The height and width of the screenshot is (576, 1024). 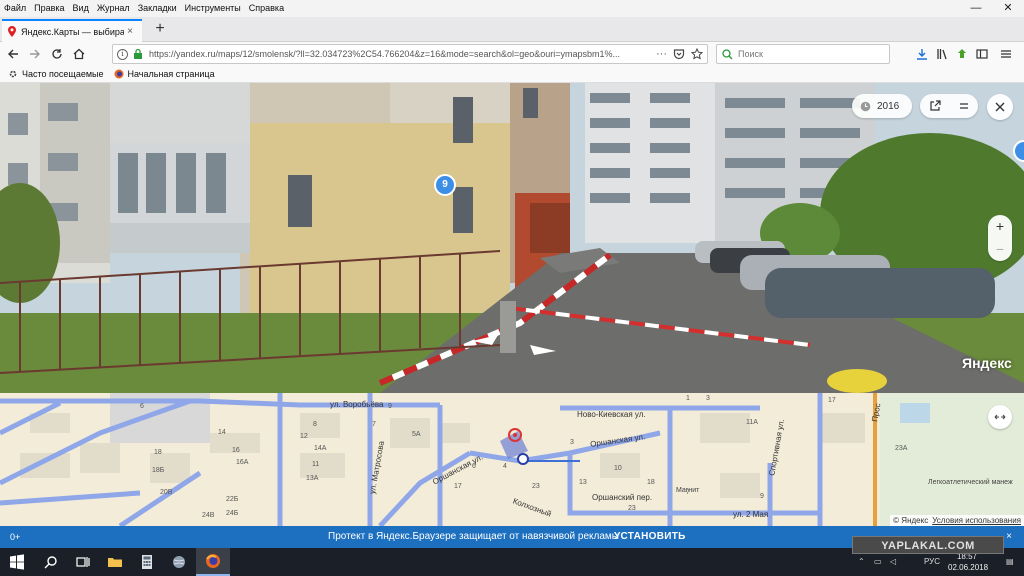 What do you see at coordinates (242, 462) in the screenshot?
I see `house-number: 16А` at bounding box center [242, 462].